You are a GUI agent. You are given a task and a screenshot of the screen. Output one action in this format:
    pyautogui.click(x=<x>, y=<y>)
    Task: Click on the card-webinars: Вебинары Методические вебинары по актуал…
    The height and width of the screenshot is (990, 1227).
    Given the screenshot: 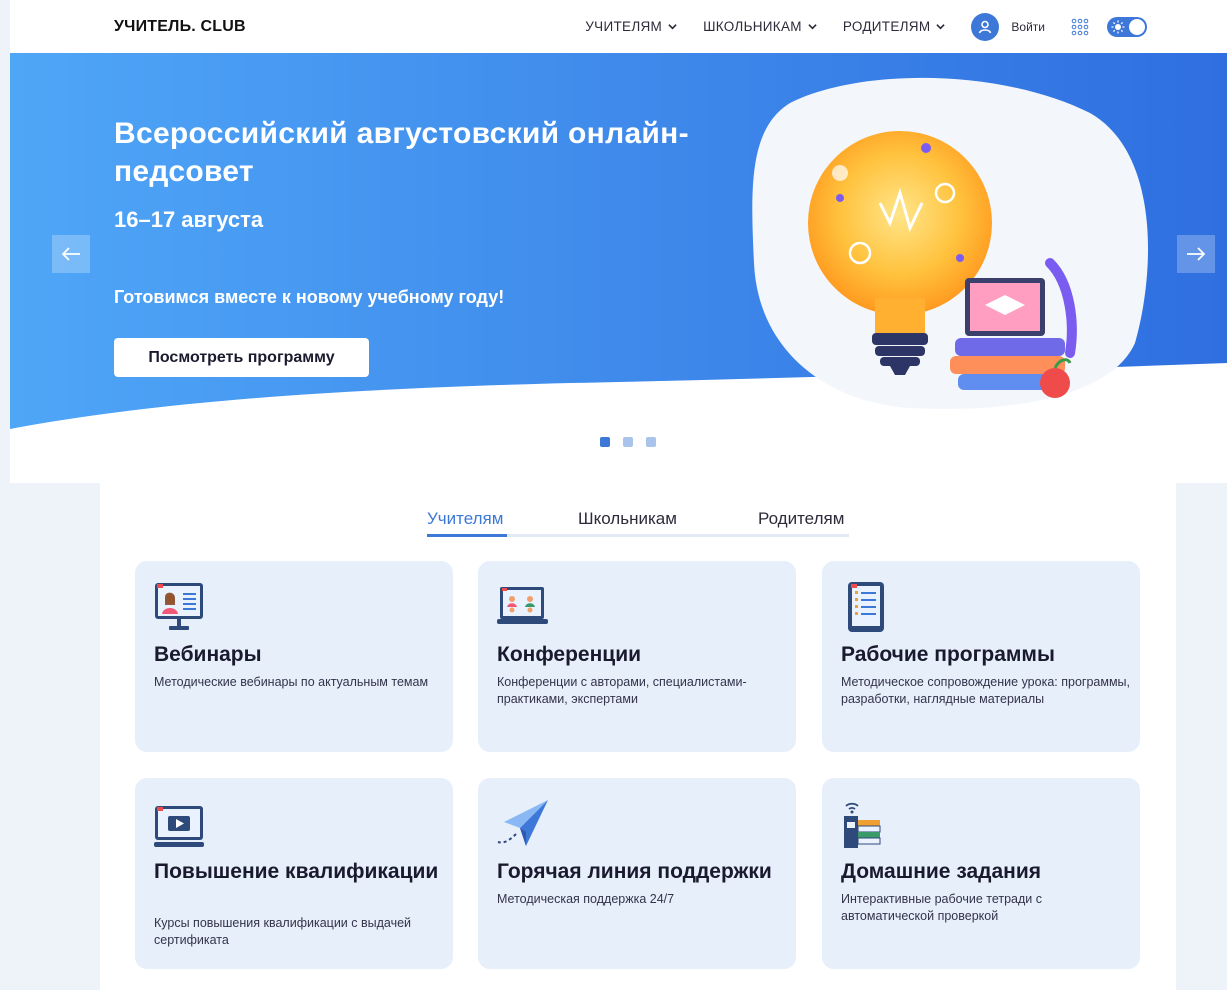 What is the action you would take?
    pyautogui.click(x=294, y=656)
    